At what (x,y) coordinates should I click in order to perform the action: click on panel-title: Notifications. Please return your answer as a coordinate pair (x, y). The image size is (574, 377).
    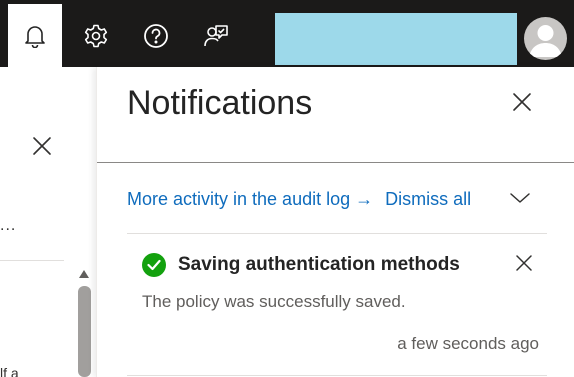
    Looking at the image, I should click on (220, 103).